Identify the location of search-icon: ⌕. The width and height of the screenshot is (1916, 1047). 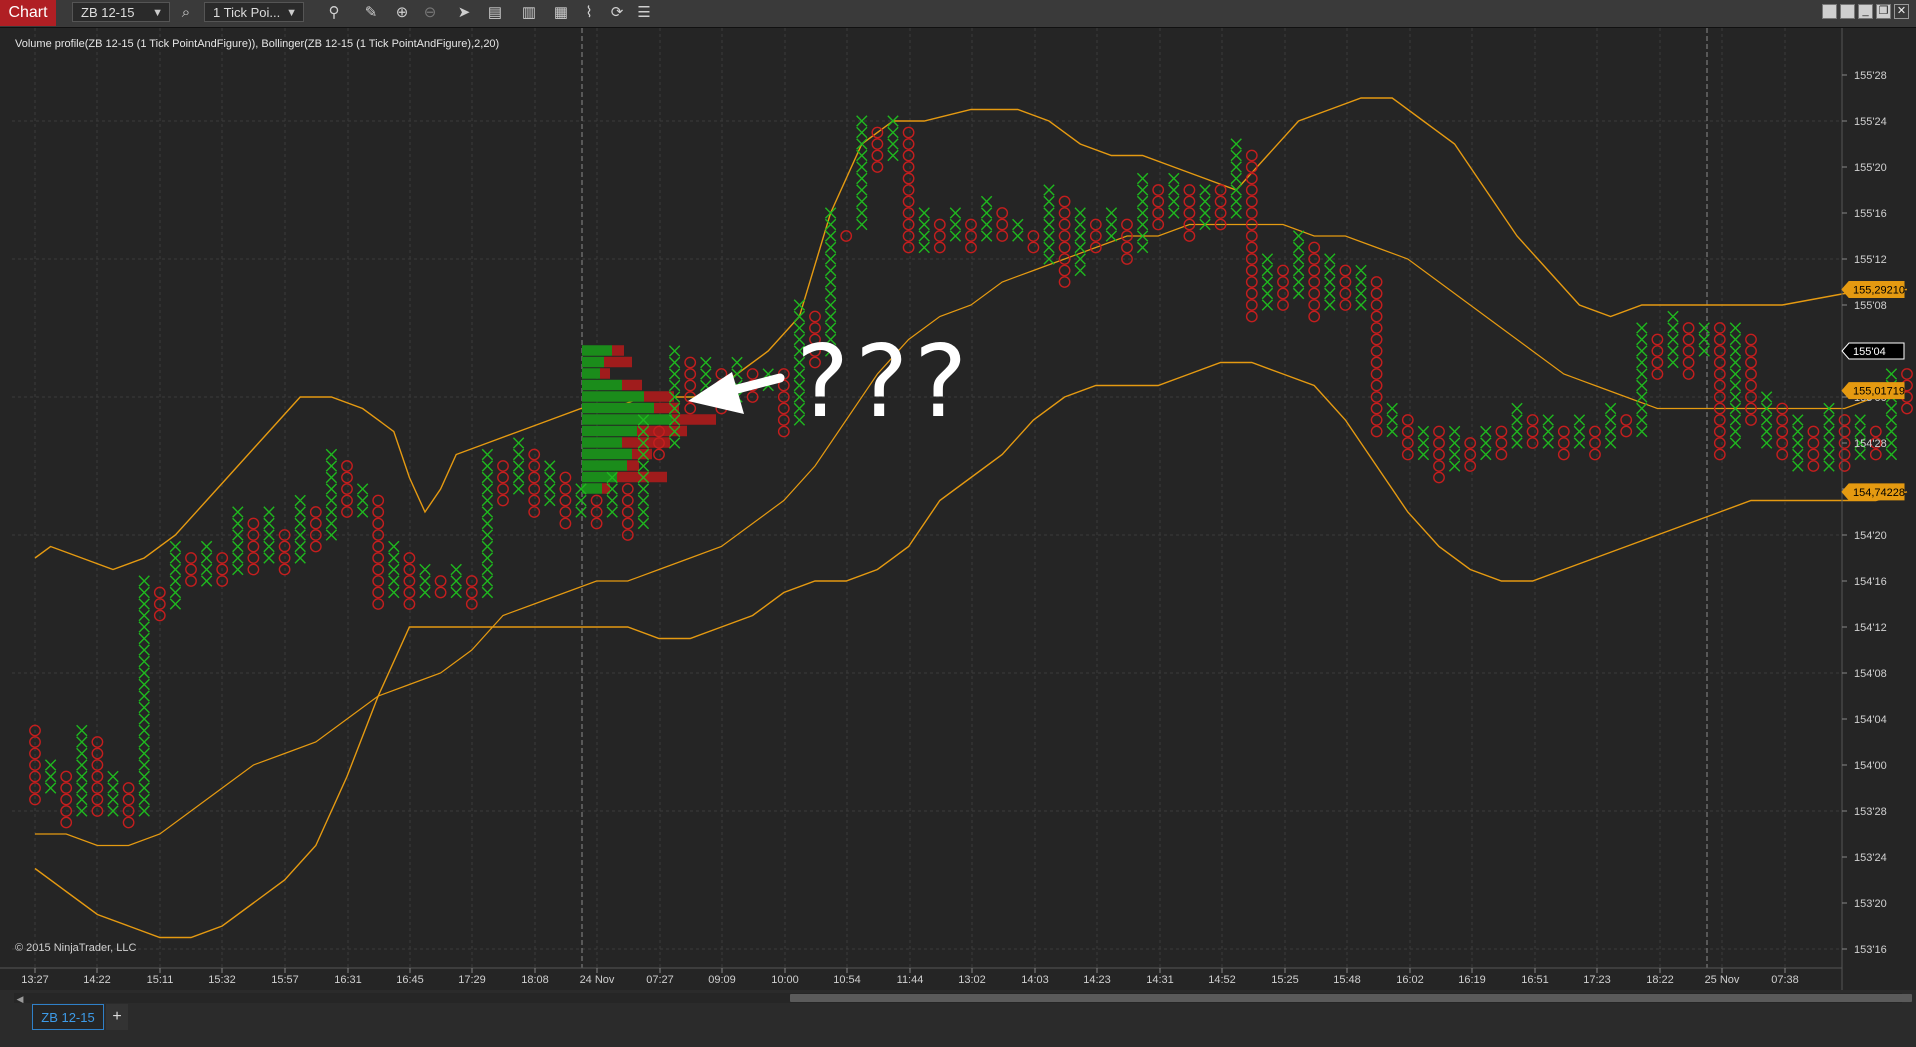
(186, 13).